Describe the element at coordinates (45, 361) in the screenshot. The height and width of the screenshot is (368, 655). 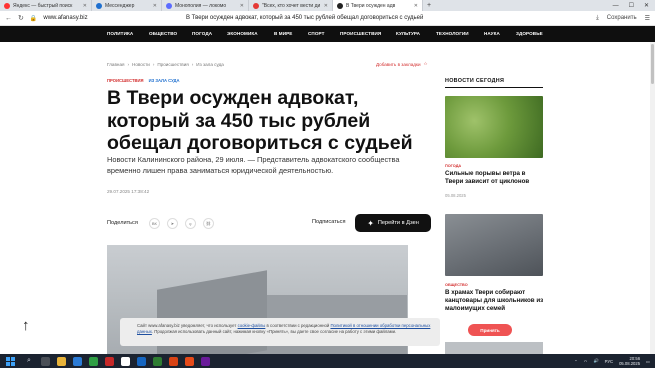
I see `task-view-icon` at that location.